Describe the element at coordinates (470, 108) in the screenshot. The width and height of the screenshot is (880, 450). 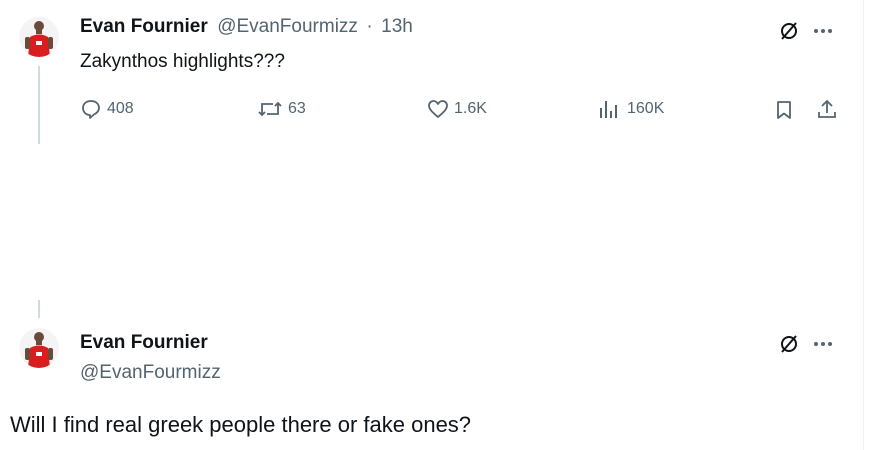
I see `like-count: 1.6K` at that location.